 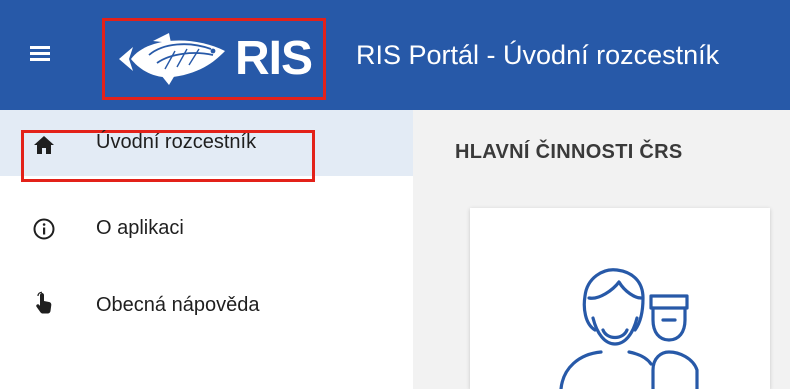 I want to click on fishermen-users-icon, so click(x=629, y=328).